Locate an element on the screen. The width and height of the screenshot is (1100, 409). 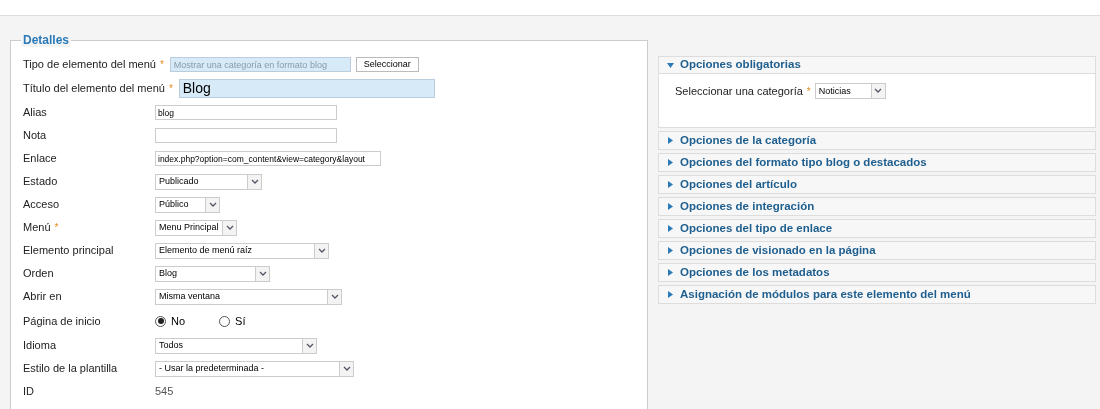
dropdown: Publicado is located at coordinates (208, 181).